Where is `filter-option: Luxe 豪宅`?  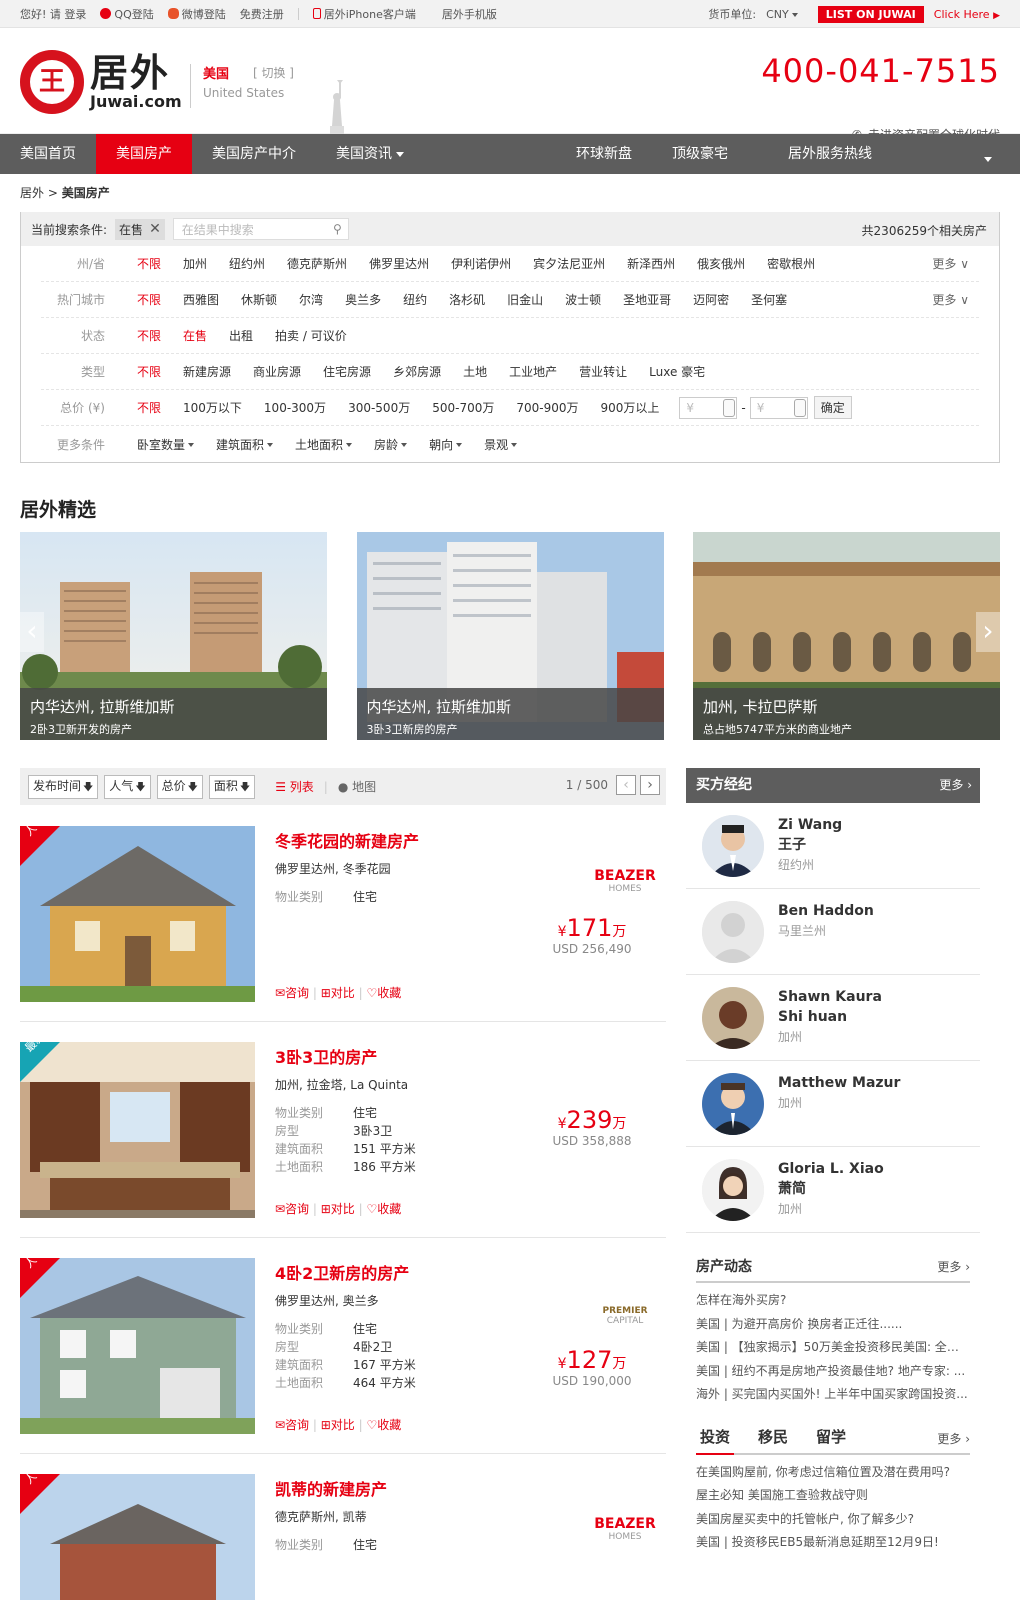 filter-option: Luxe 豪宅 is located at coordinates (677, 371).